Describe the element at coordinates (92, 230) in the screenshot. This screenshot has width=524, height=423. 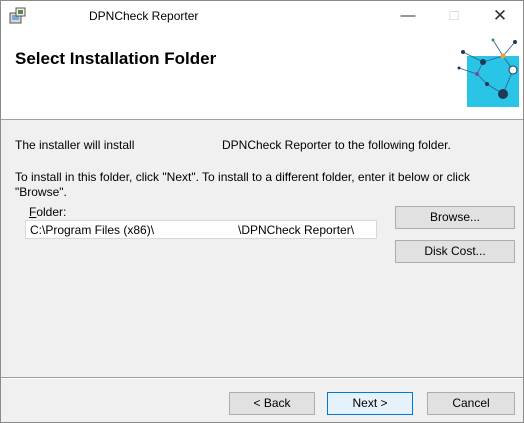
I see `folder-path-part1: C:\Program Files (x86)\` at that location.